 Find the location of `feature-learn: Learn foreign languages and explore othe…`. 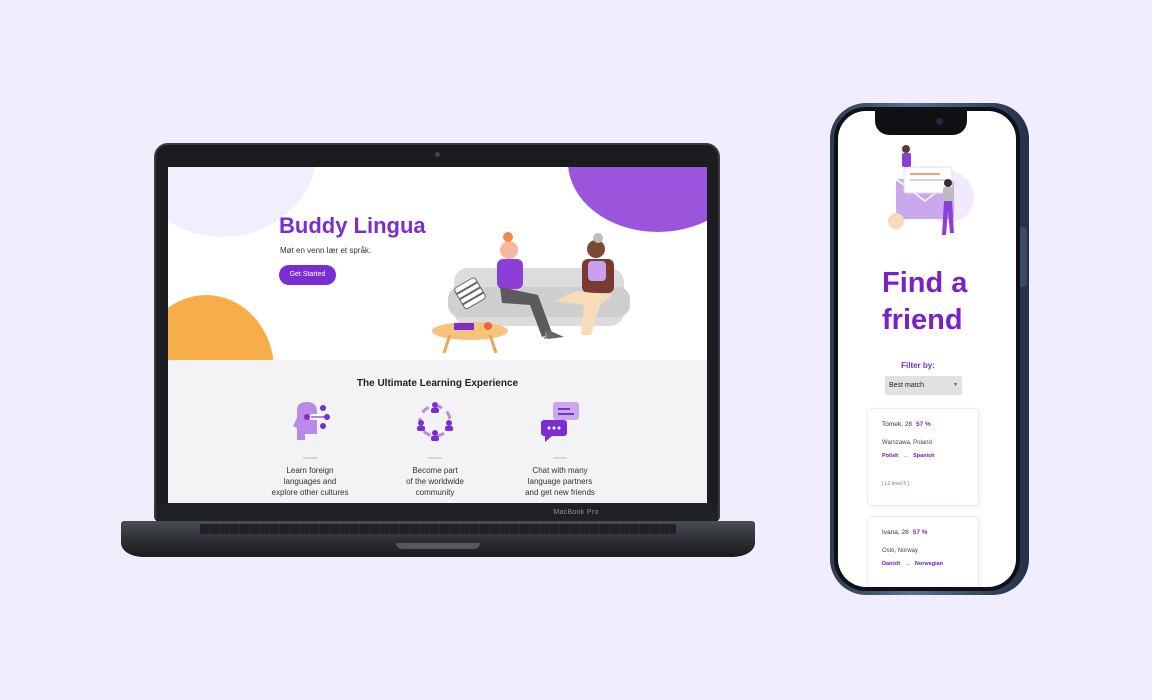

feature-learn: Learn foreign languages and explore othe… is located at coordinates (310, 449).